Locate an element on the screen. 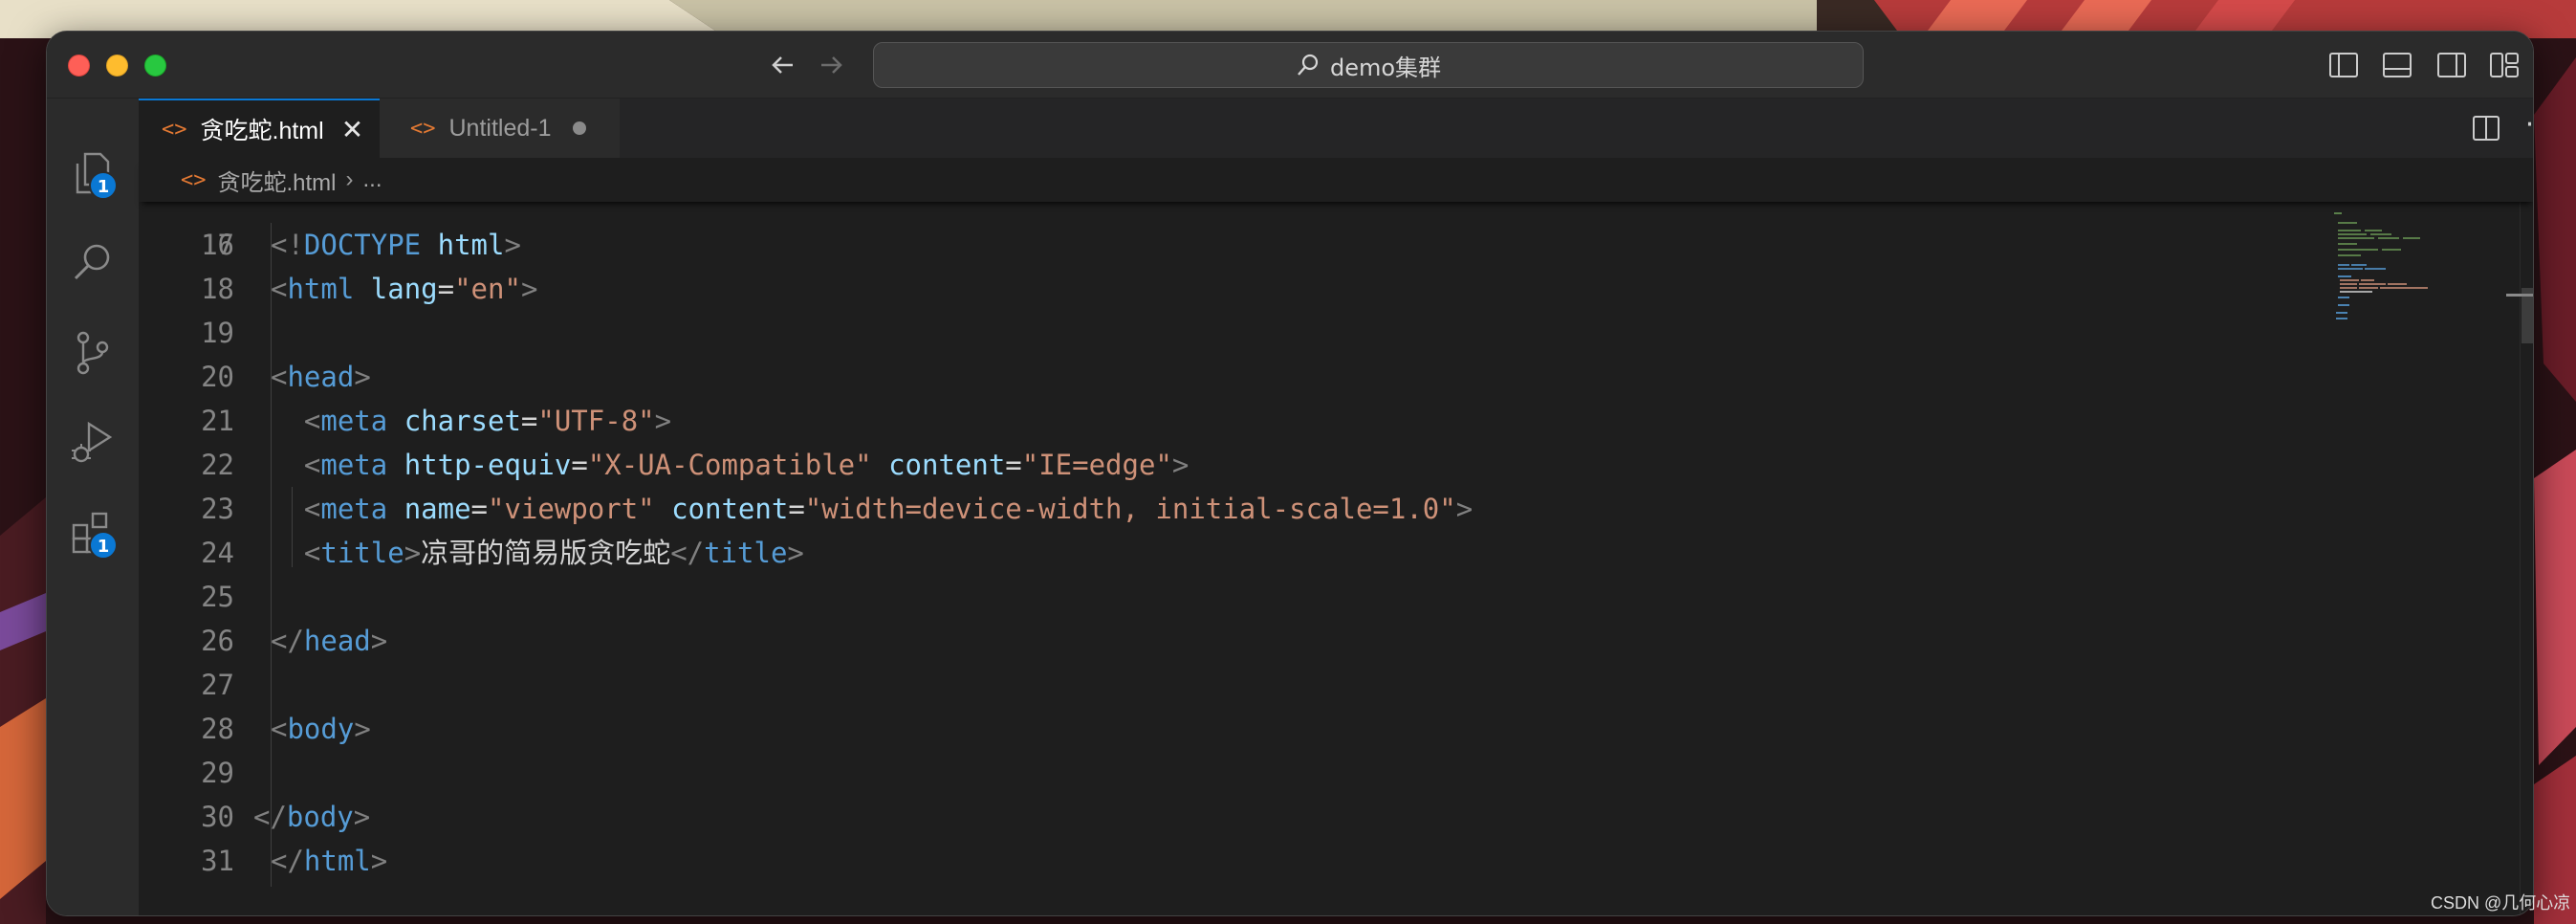 Image resolution: width=2576 pixels, height=924 pixels. code-token: name is located at coordinates (437, 509).